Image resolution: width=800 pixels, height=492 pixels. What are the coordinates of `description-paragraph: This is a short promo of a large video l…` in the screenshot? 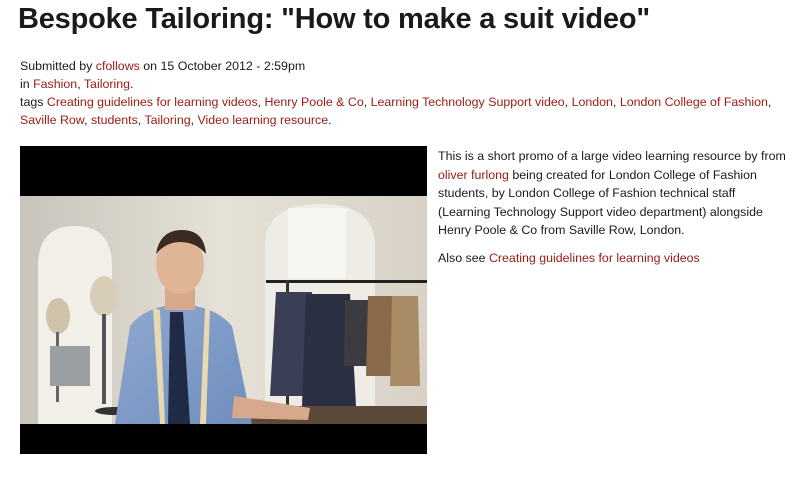 It's located at (613, 193).